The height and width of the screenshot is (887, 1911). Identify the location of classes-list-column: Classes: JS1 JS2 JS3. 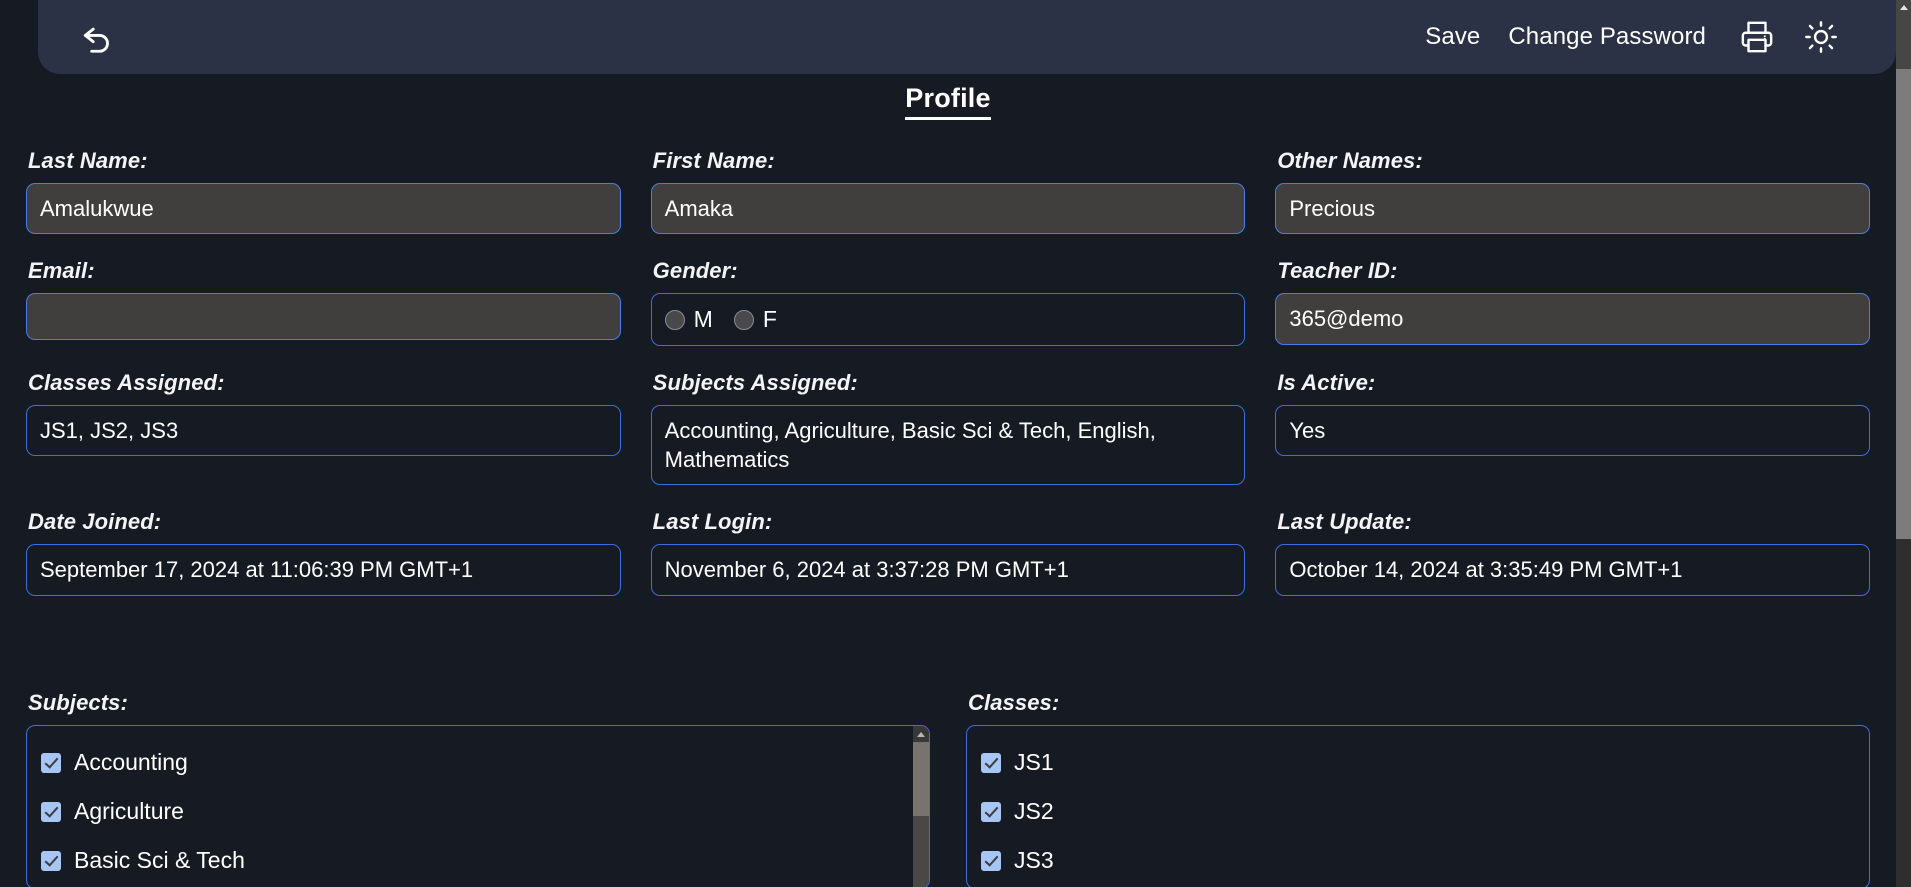
(1418, 788).